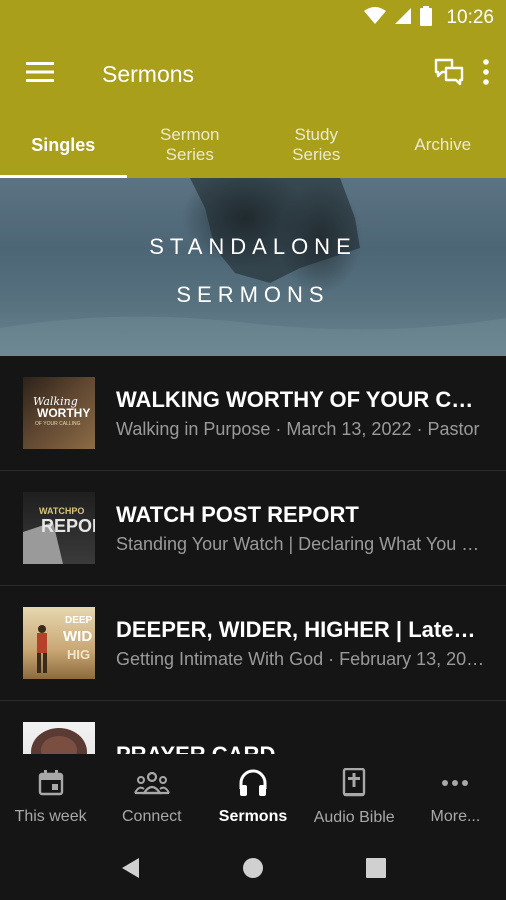 Image resolution: width=506 pixels, height=900 pixels. I want to click on home-icon, so click(253, 870).